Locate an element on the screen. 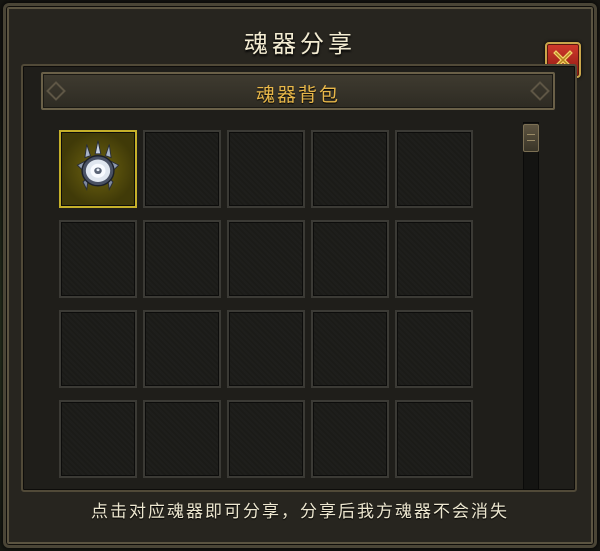 This screenshot has height=551, width=600. item-slot-filled is located at coordinates (98, 169).